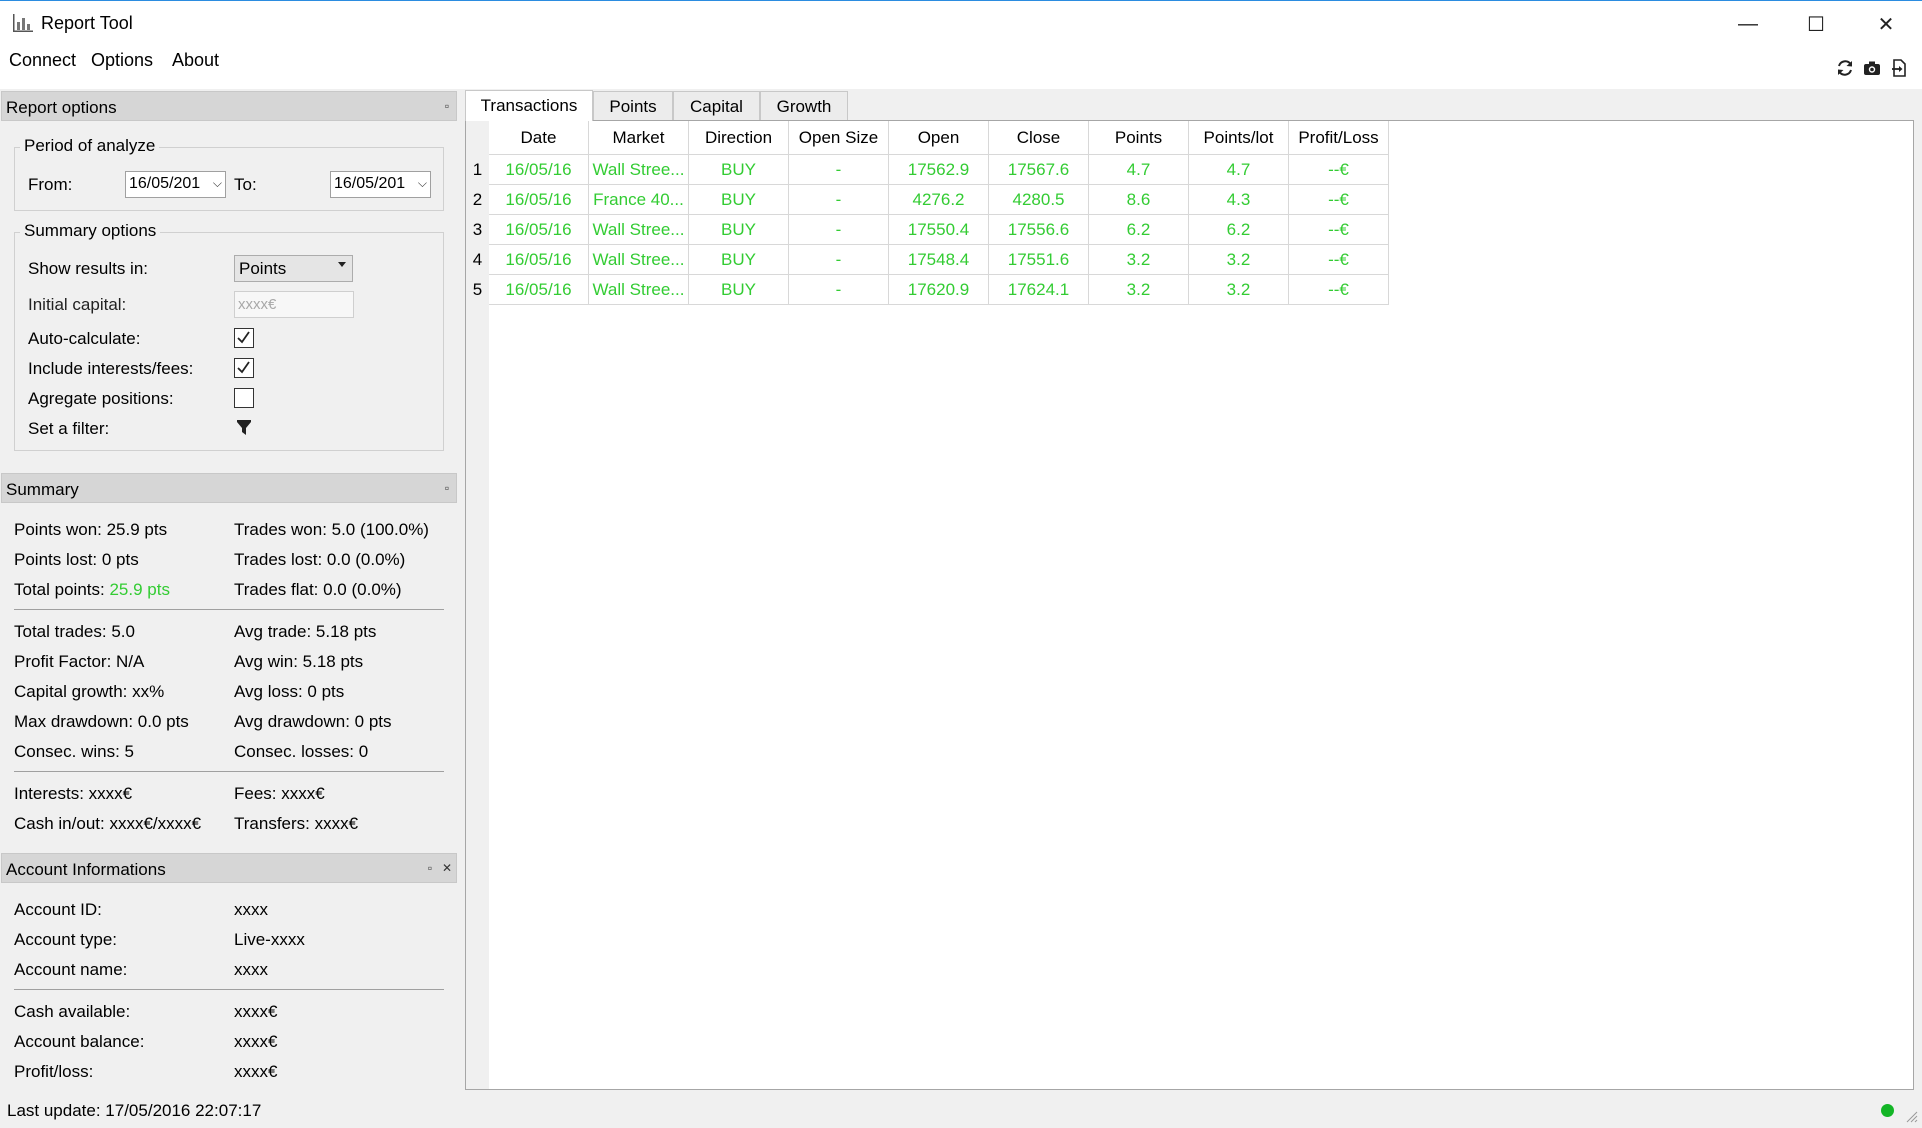 This screenshot has width=1922, height=1128. Describe the element at coordinates (1039, 138) in the screenshot. I see `column-header: Close` at that location.